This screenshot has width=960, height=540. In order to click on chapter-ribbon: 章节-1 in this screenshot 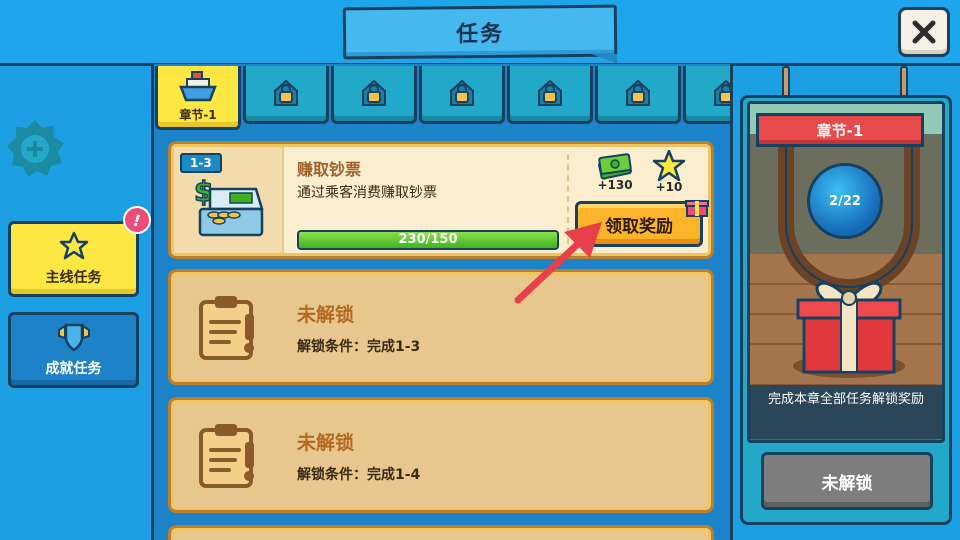, I will do `click(840, 130)`.